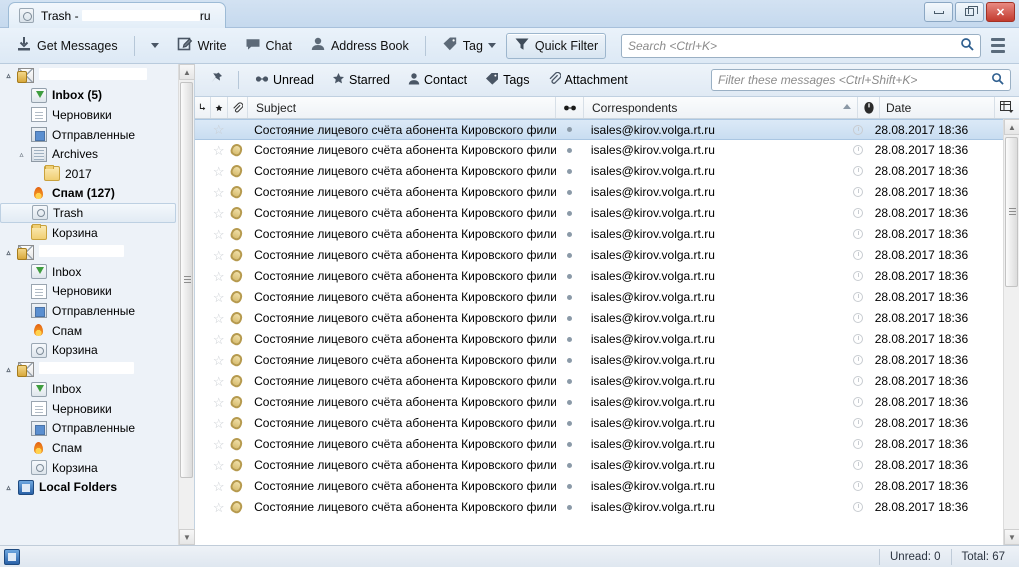  I want to click on folder-item: Inbox (5), so click(89, 96).